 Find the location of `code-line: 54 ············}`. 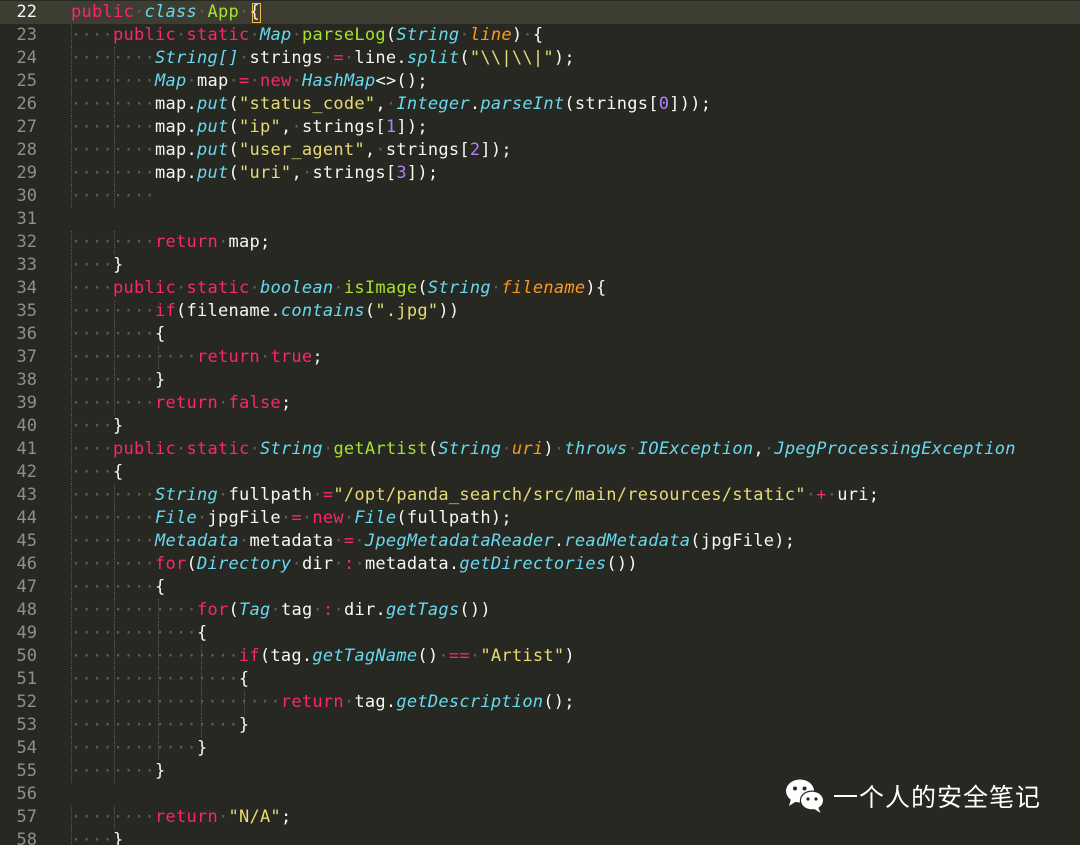

code-line: 54 ············} is located at coordinates (540, 748).